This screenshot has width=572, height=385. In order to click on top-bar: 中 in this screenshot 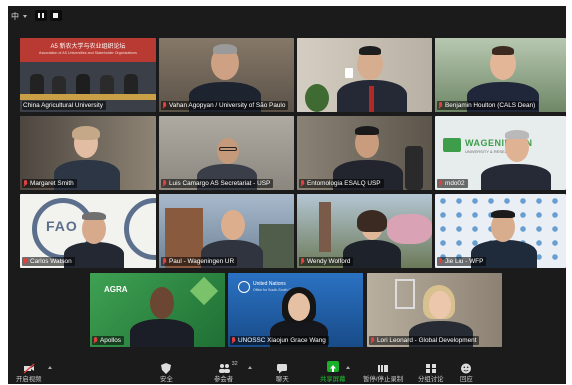, I will do `click(287, 17)`.